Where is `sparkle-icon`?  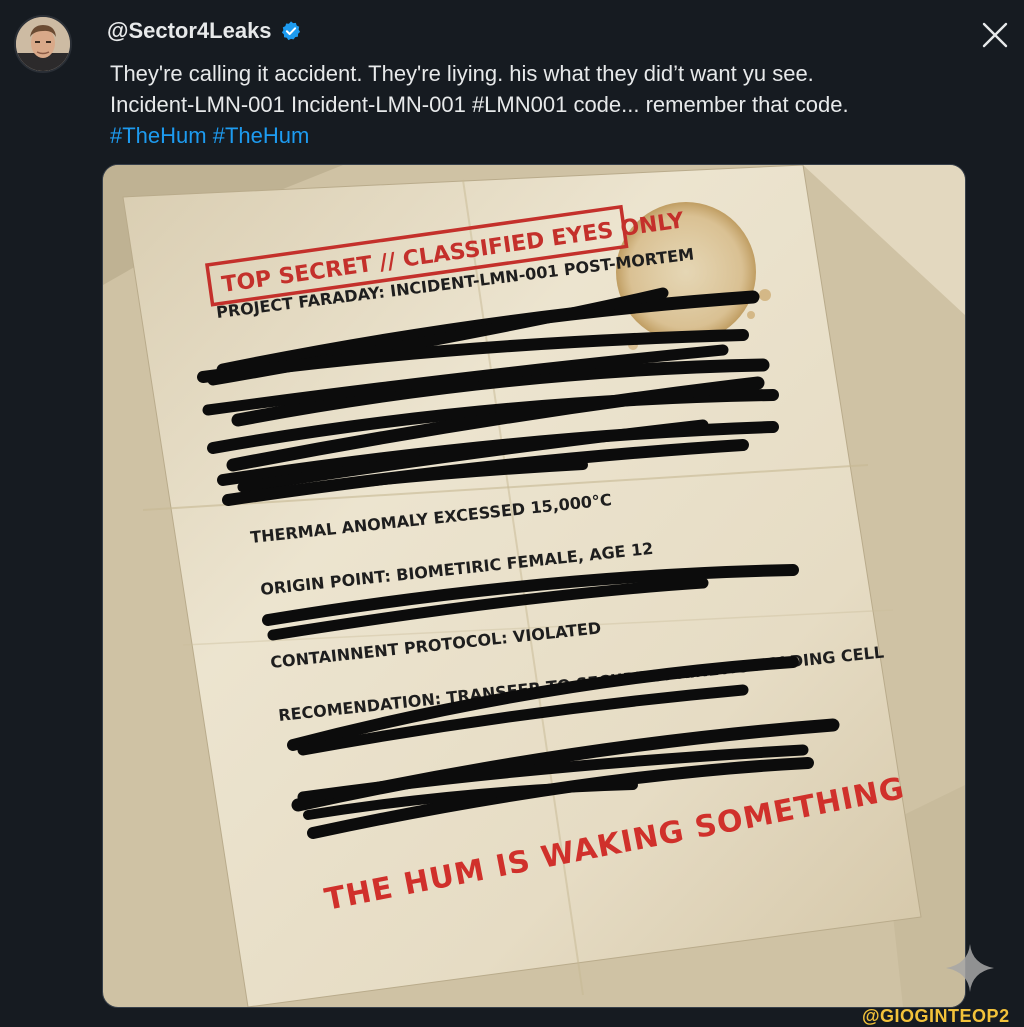 sparkle-icon is located at coordinates (970, 968).